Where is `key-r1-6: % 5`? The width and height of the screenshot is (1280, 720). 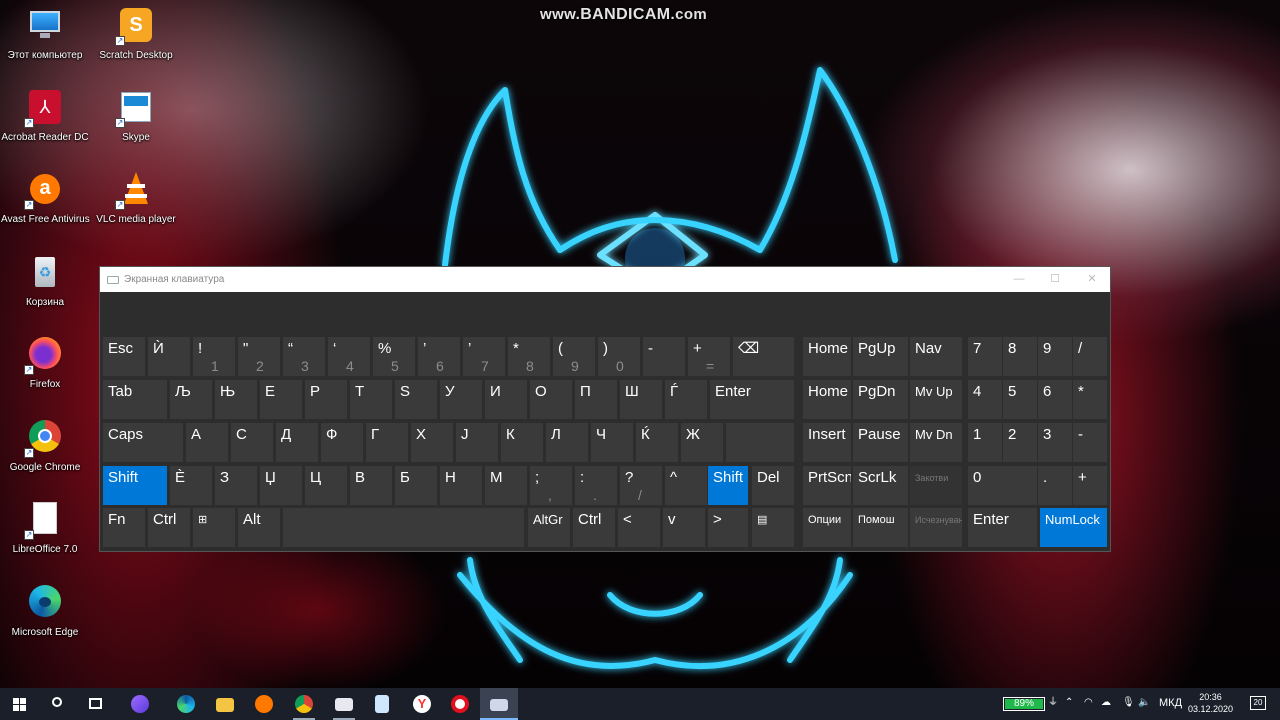 key-r1-6: % 5 is located at coordinates (394, 356).